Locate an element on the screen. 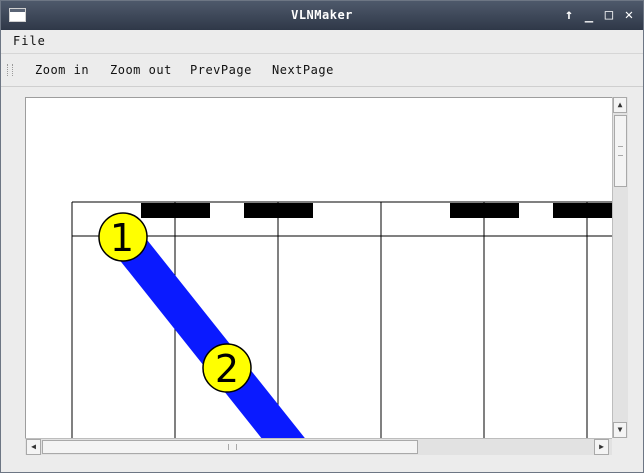 Image resolution: width=644 pixels, height=473 pixels. black-blocks is located at coordinates (376, 210).